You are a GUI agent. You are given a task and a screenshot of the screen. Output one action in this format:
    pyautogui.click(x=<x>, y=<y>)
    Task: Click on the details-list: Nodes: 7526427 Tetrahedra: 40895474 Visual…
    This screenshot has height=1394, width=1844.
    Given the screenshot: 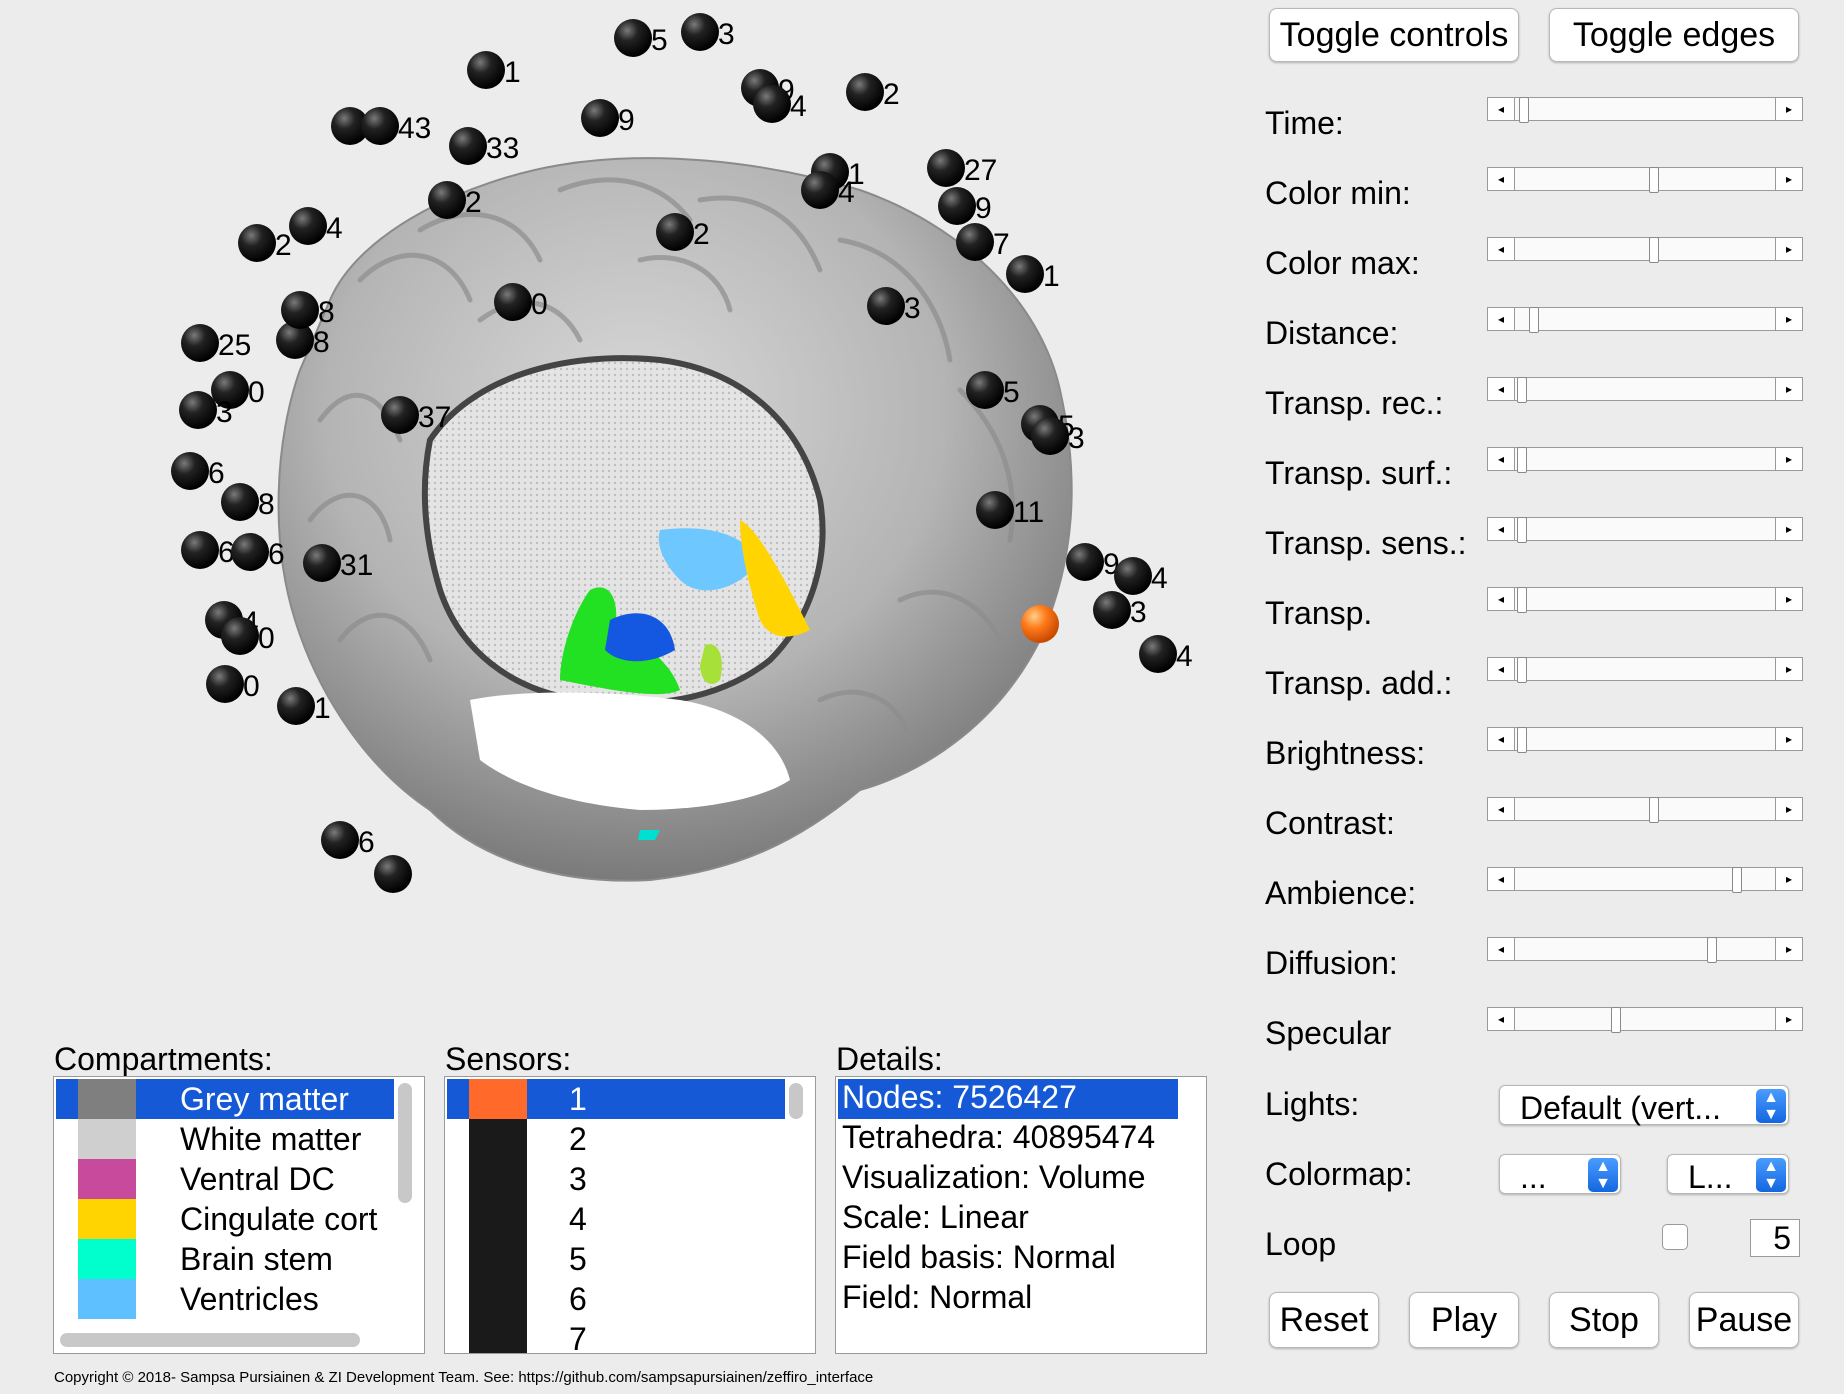 What is the action you would take?
    pyautogui.click(x=1021, y=1215)
    